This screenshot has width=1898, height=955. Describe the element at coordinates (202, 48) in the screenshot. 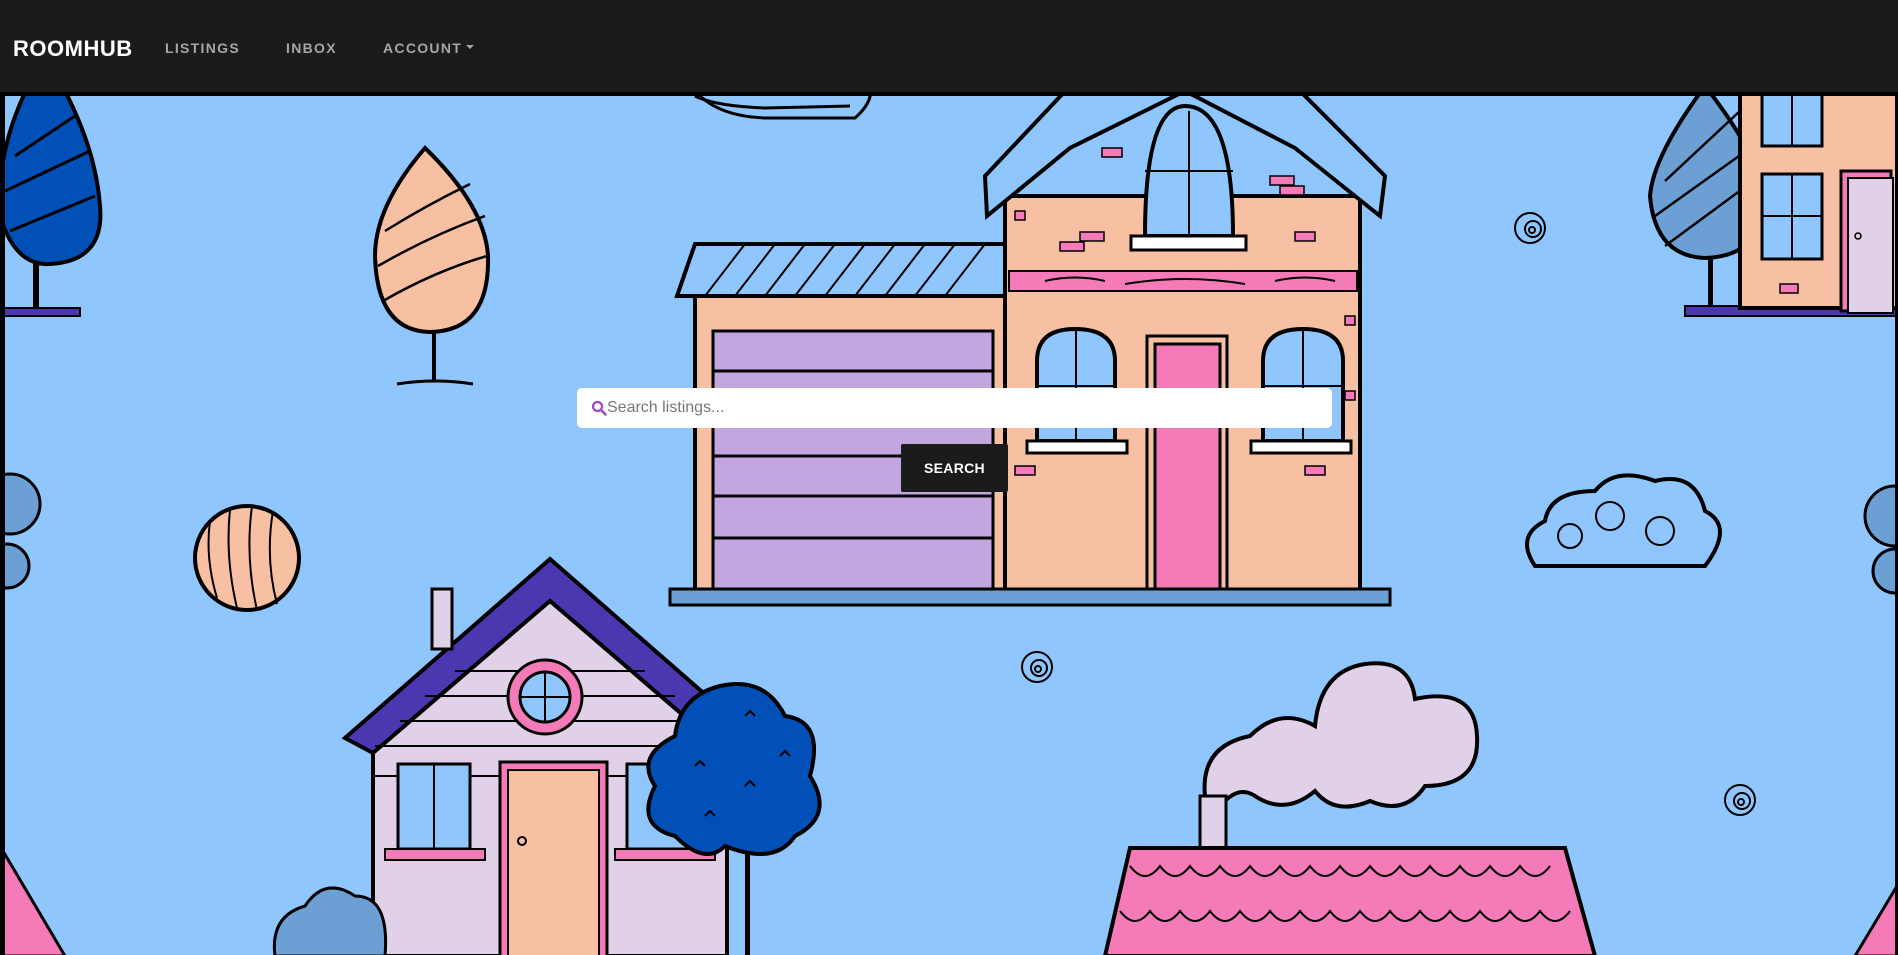

I see `nav-link-listings: LISTINGS` at that location.